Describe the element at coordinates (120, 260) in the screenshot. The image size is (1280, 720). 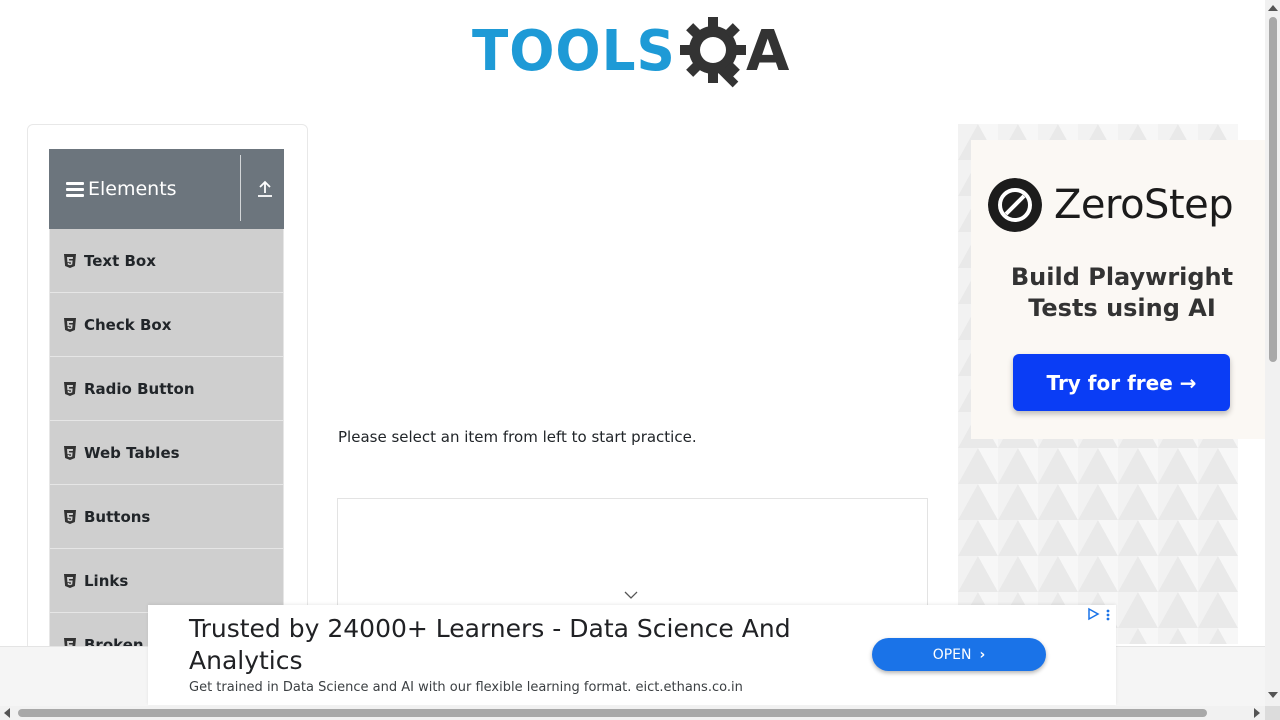
I see `menu-item-label: Text Box` at that location.